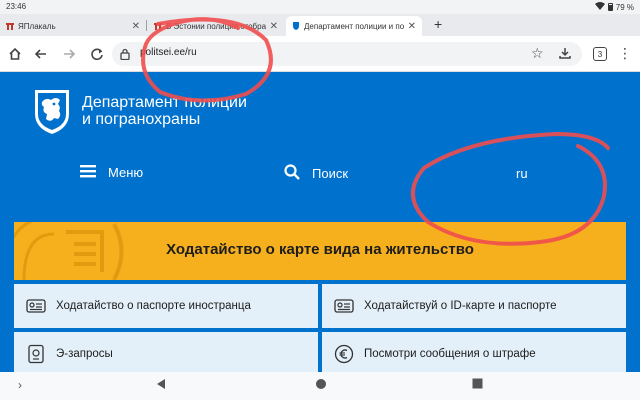 Image resolution: width=640 pixels, height=400 pixels. I want to click on status-time: 23:46, so click(16, 6).